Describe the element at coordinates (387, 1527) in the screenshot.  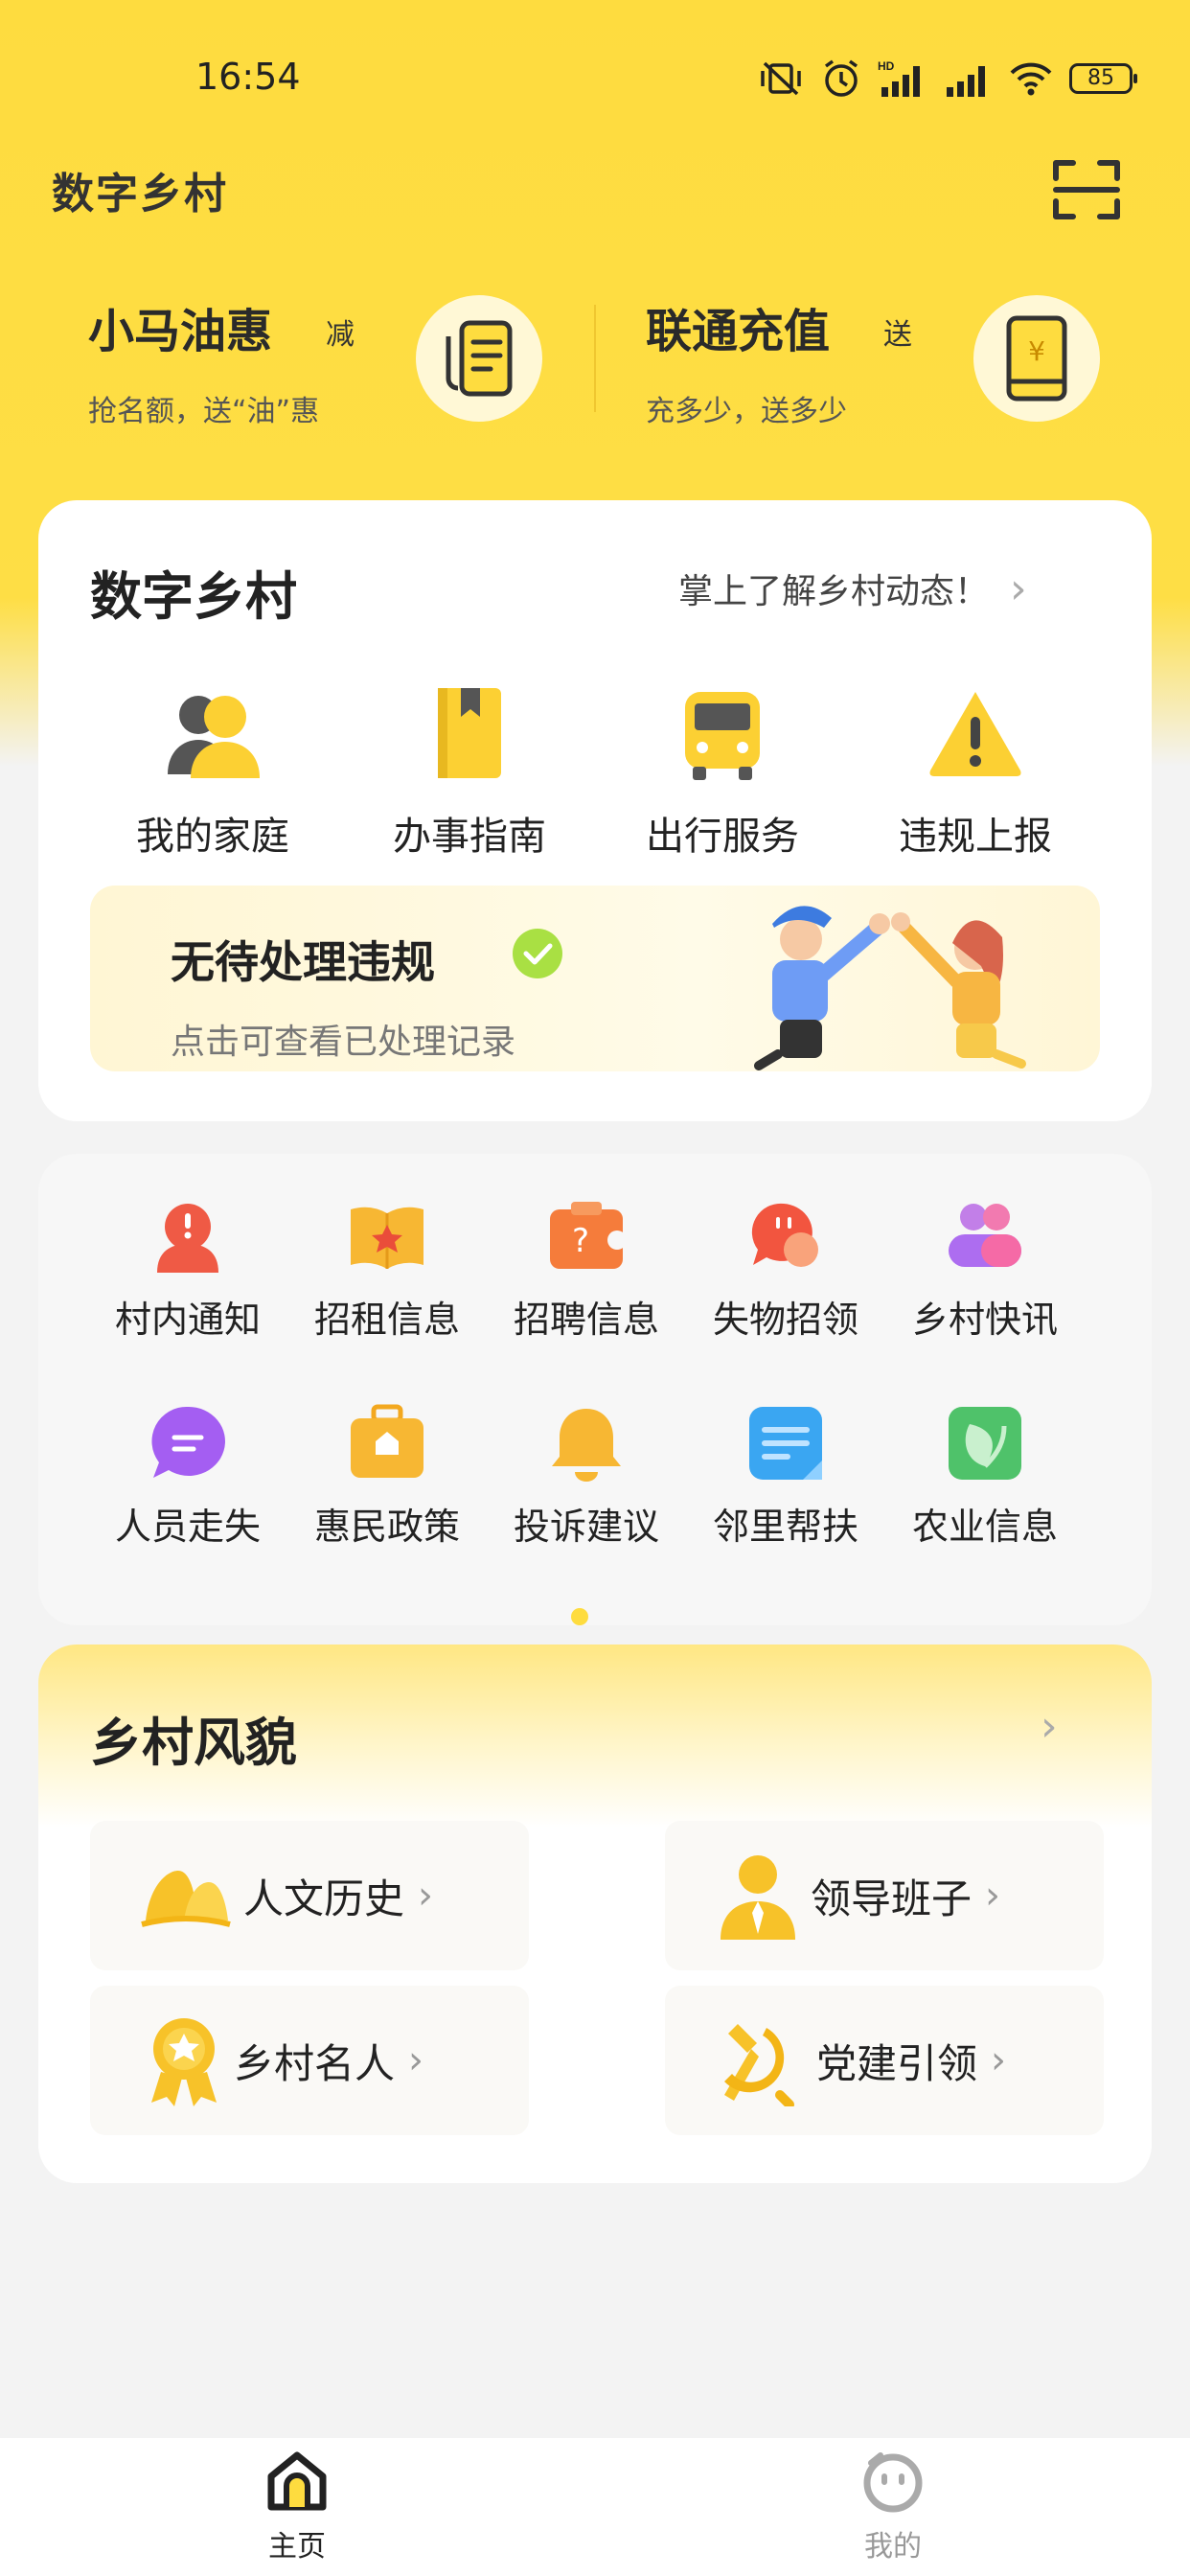
I see `service-label-policy: 惠民政策` at that location.